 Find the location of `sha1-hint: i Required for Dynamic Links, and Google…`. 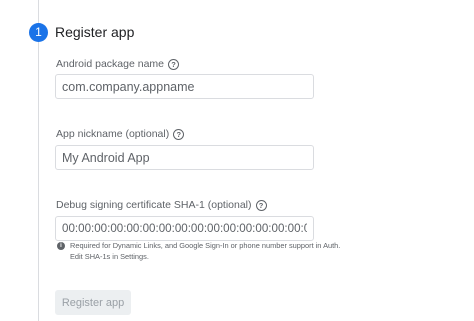

sha1-hint: i Required for Dynamic Links, and Google… is located at coordinates (212, 251).